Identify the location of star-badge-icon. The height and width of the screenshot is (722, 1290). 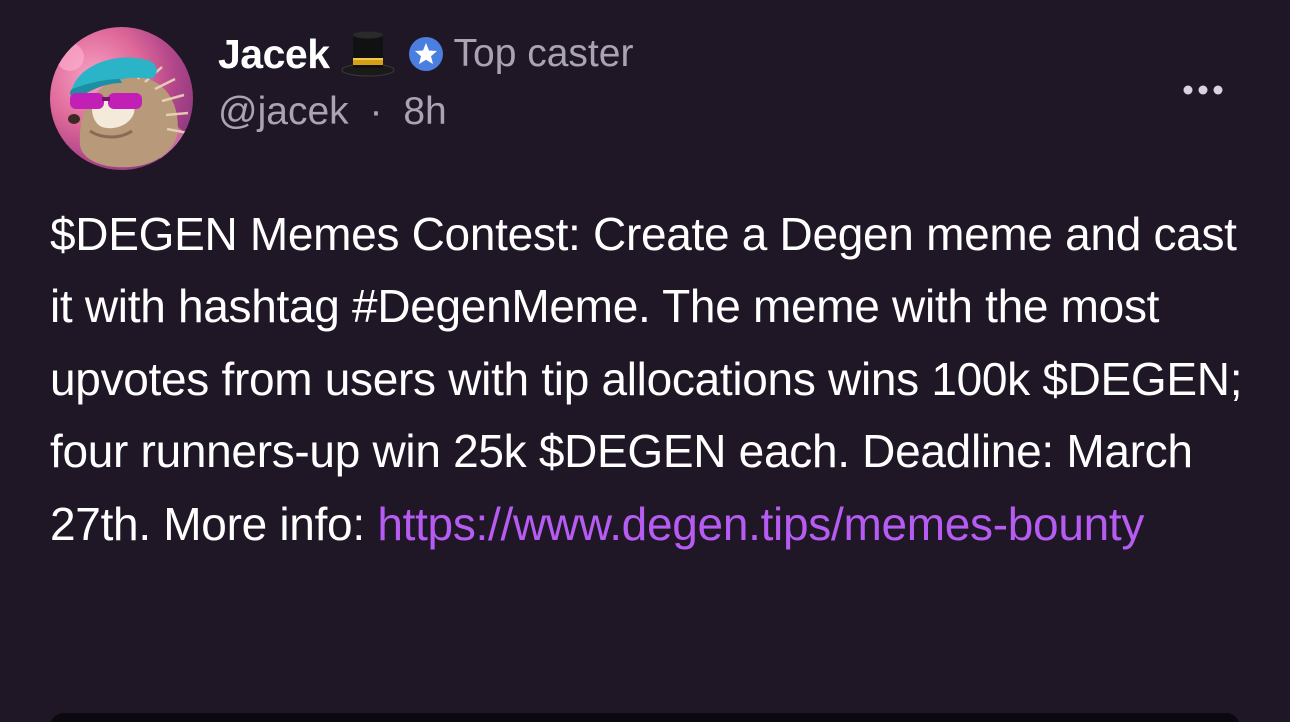
(426, 54).